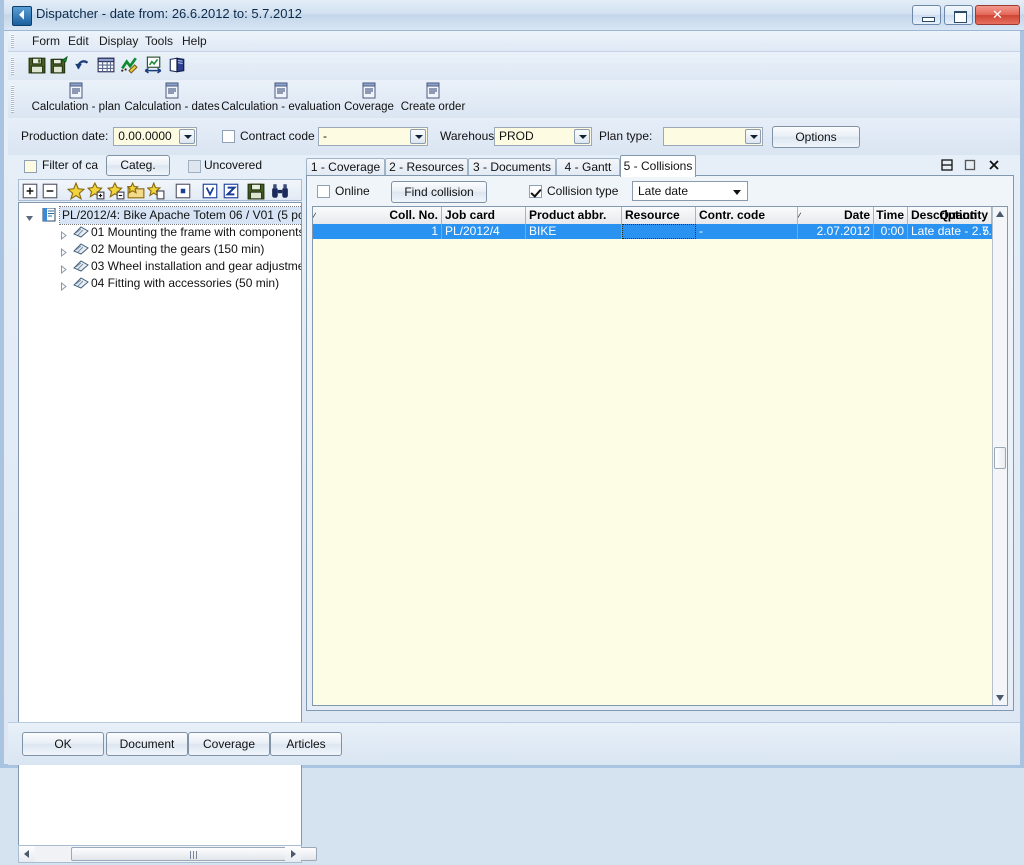 The image size is (1024, 865). Describe the element at coordinates (65, 136) in the screenshot. I see `production-date-label: Production date:` at that location.